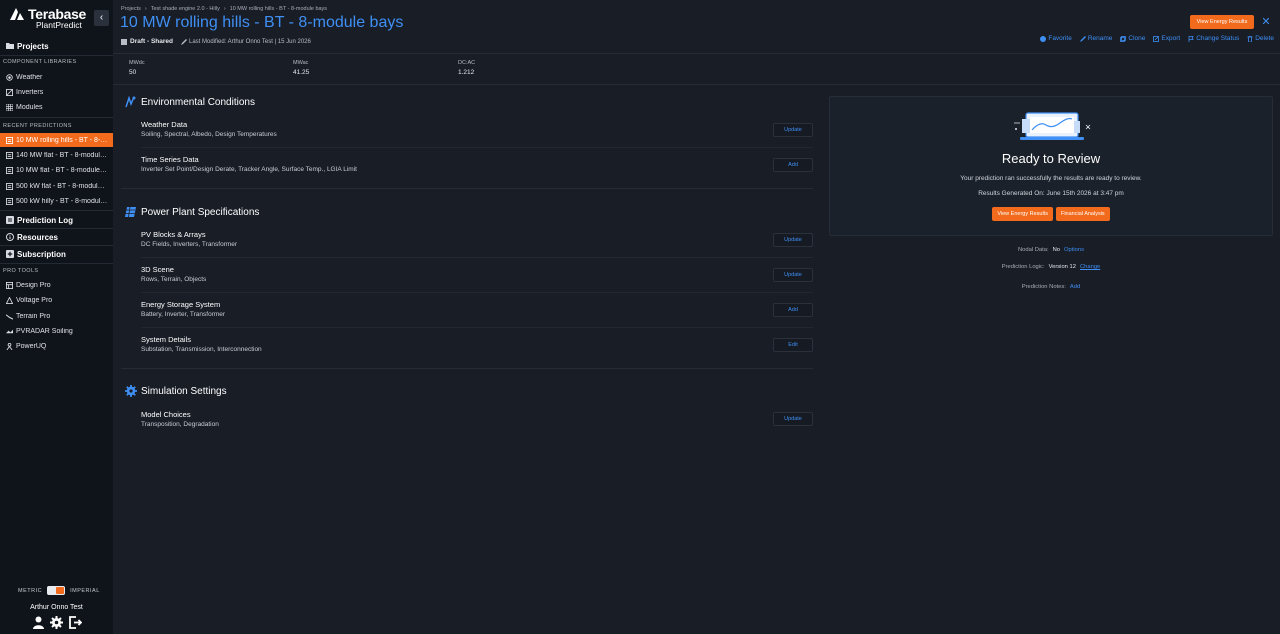  What do you see at coordinates (56, 46) in the screenshot?
I see `nav-projects: Projects` at bounding box center [56, 46].